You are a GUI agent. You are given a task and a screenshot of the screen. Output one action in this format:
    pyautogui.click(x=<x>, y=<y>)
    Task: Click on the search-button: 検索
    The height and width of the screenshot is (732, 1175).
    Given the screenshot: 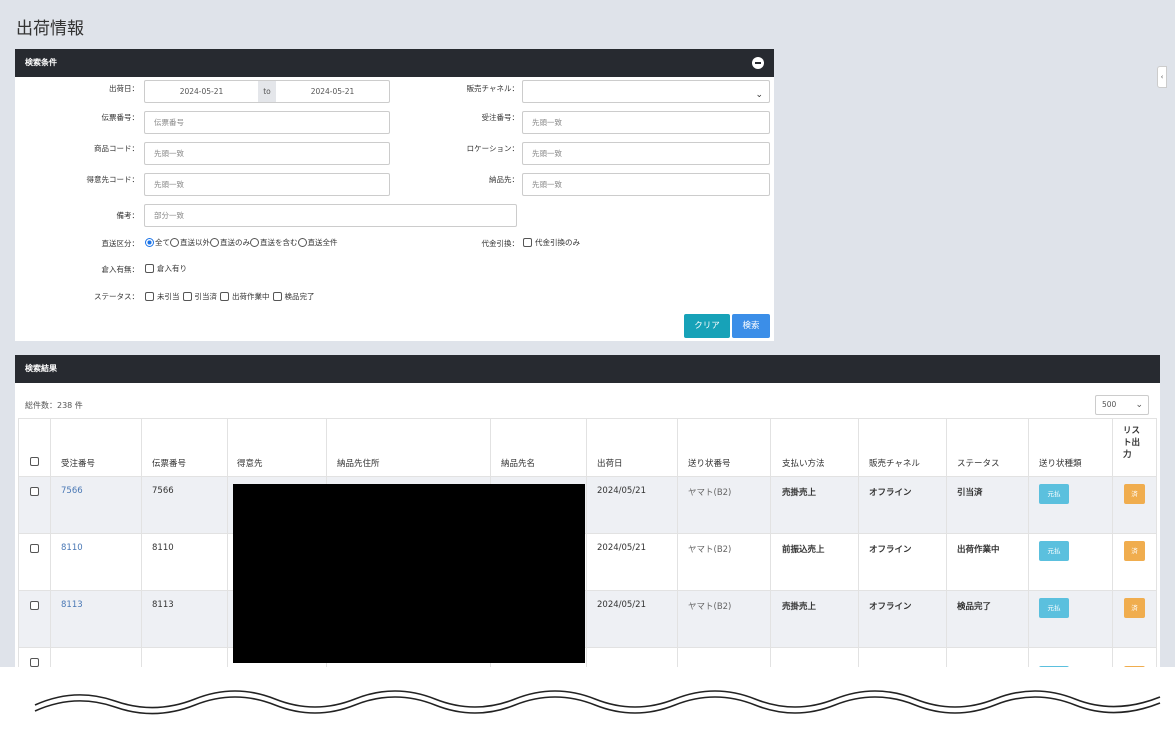 What is the action you would take?
    pyautogui.click(x=751, y=326)
    